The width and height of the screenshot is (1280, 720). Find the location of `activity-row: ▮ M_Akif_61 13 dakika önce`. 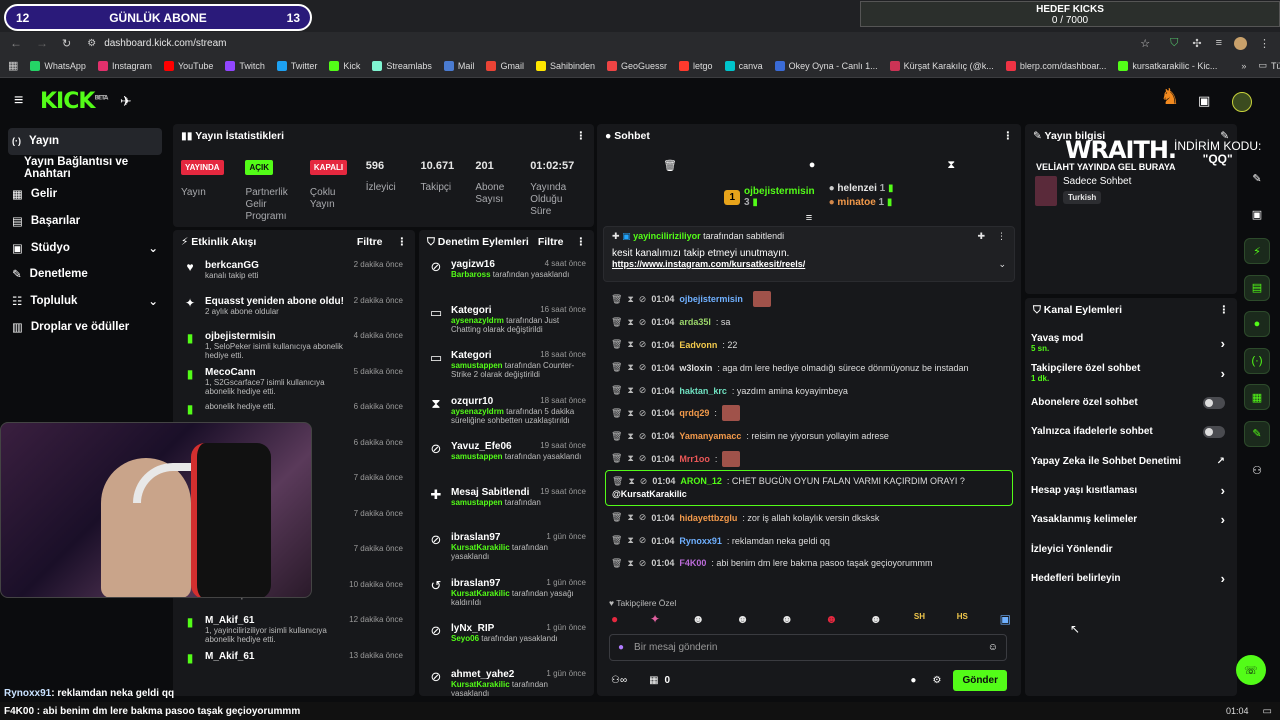

activity-row: ▮ M_Akif_61 13 dakika önce is located at coordinates (294, 663).